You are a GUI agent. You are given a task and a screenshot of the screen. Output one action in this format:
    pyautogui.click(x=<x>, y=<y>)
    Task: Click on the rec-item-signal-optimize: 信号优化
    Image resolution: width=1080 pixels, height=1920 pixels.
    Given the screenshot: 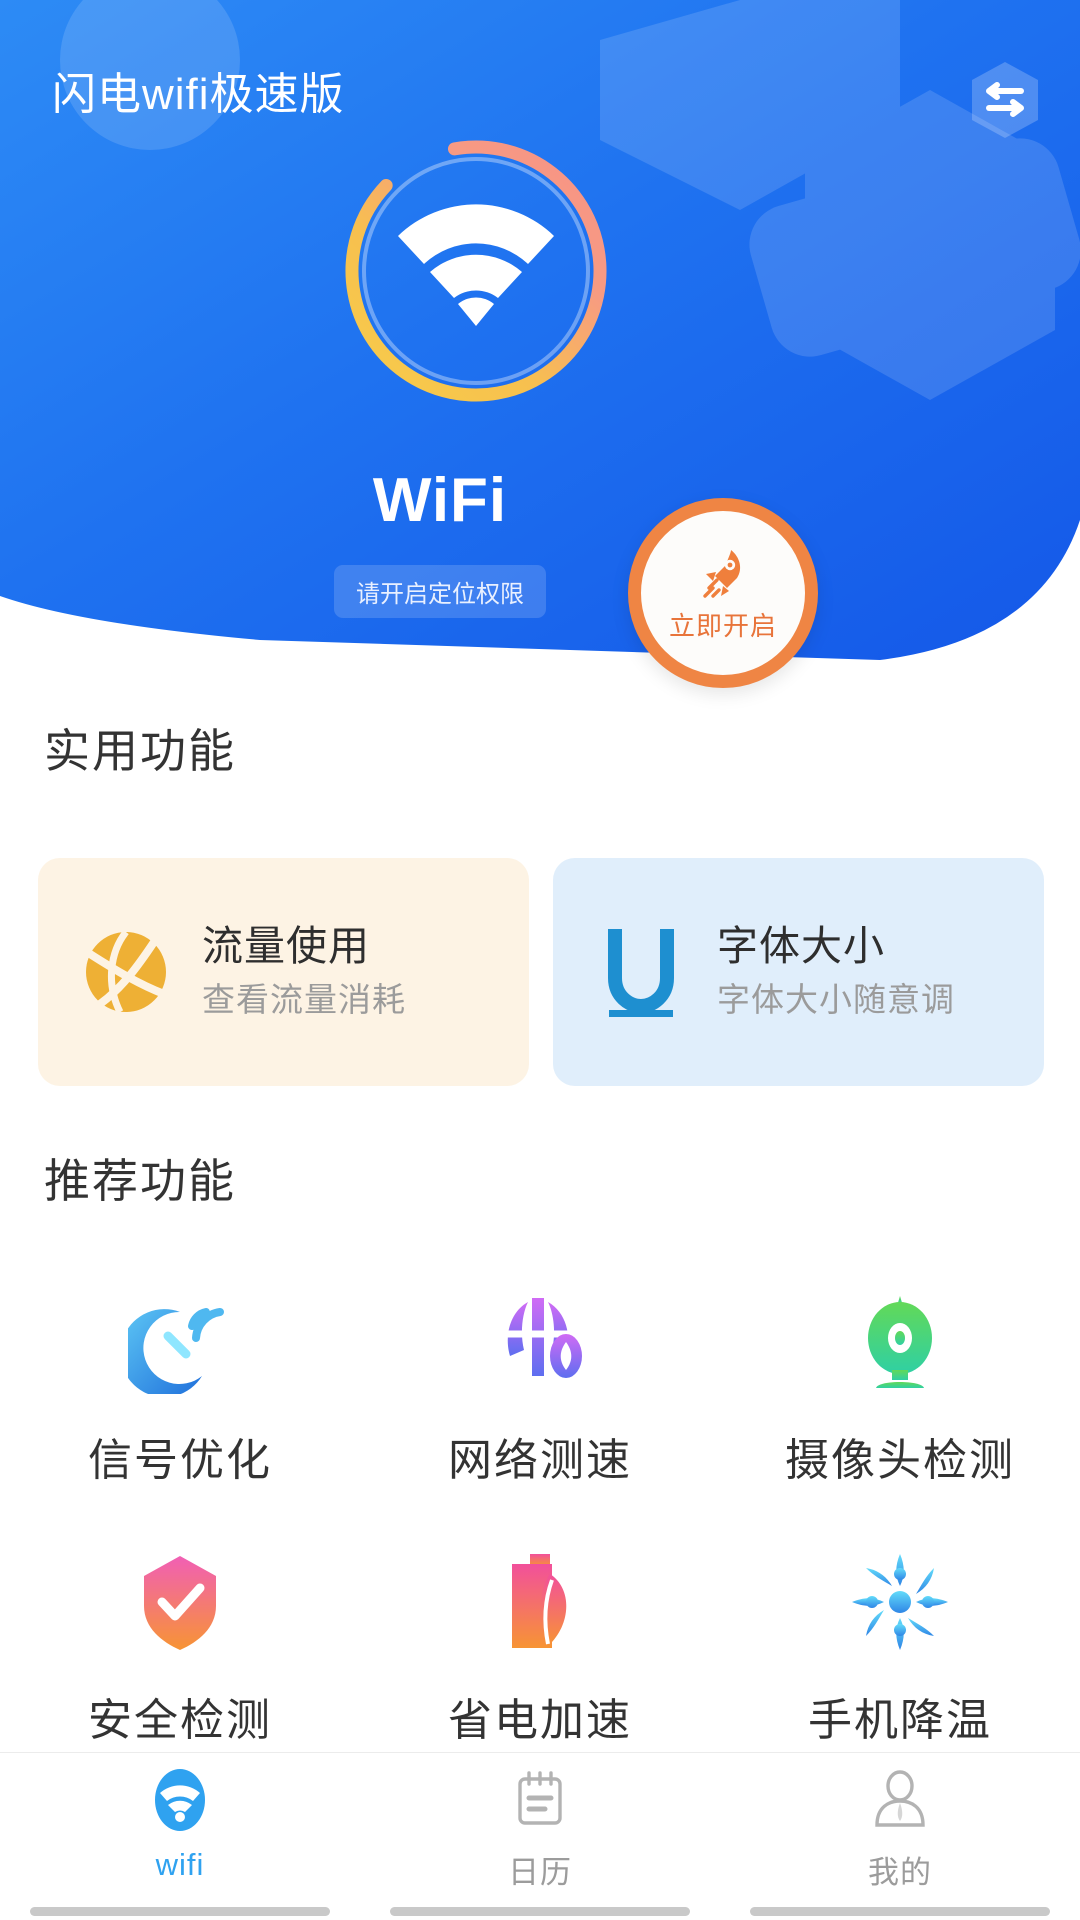 What is the action you would take?
    pyautogui.click(x=180, y=1389)
    